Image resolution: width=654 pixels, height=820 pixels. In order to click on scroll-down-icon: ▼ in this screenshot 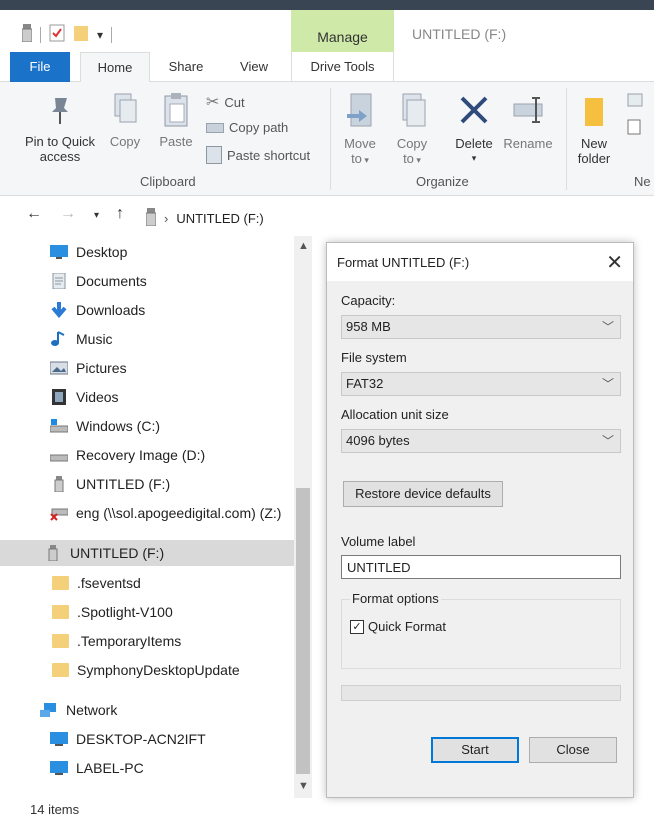, I will do `click(303, 786)`.